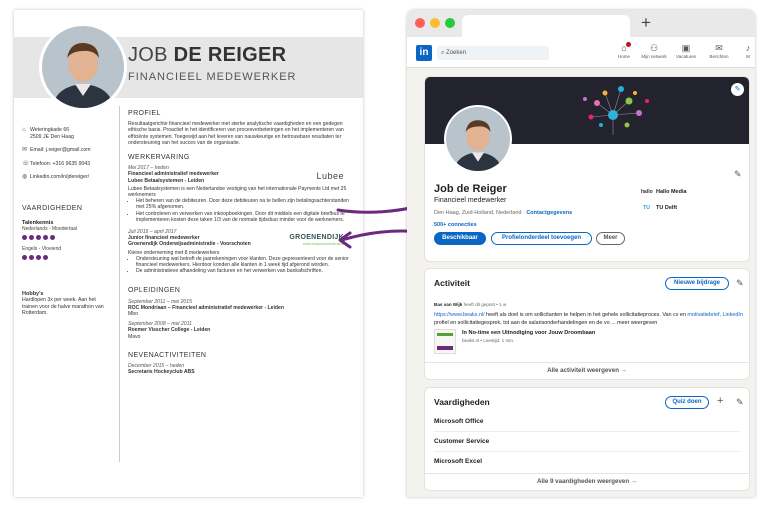 This screenshot has height=506, width=770. I want to click on activity-link: https://www.beaks.nl/, so click(459, 315).